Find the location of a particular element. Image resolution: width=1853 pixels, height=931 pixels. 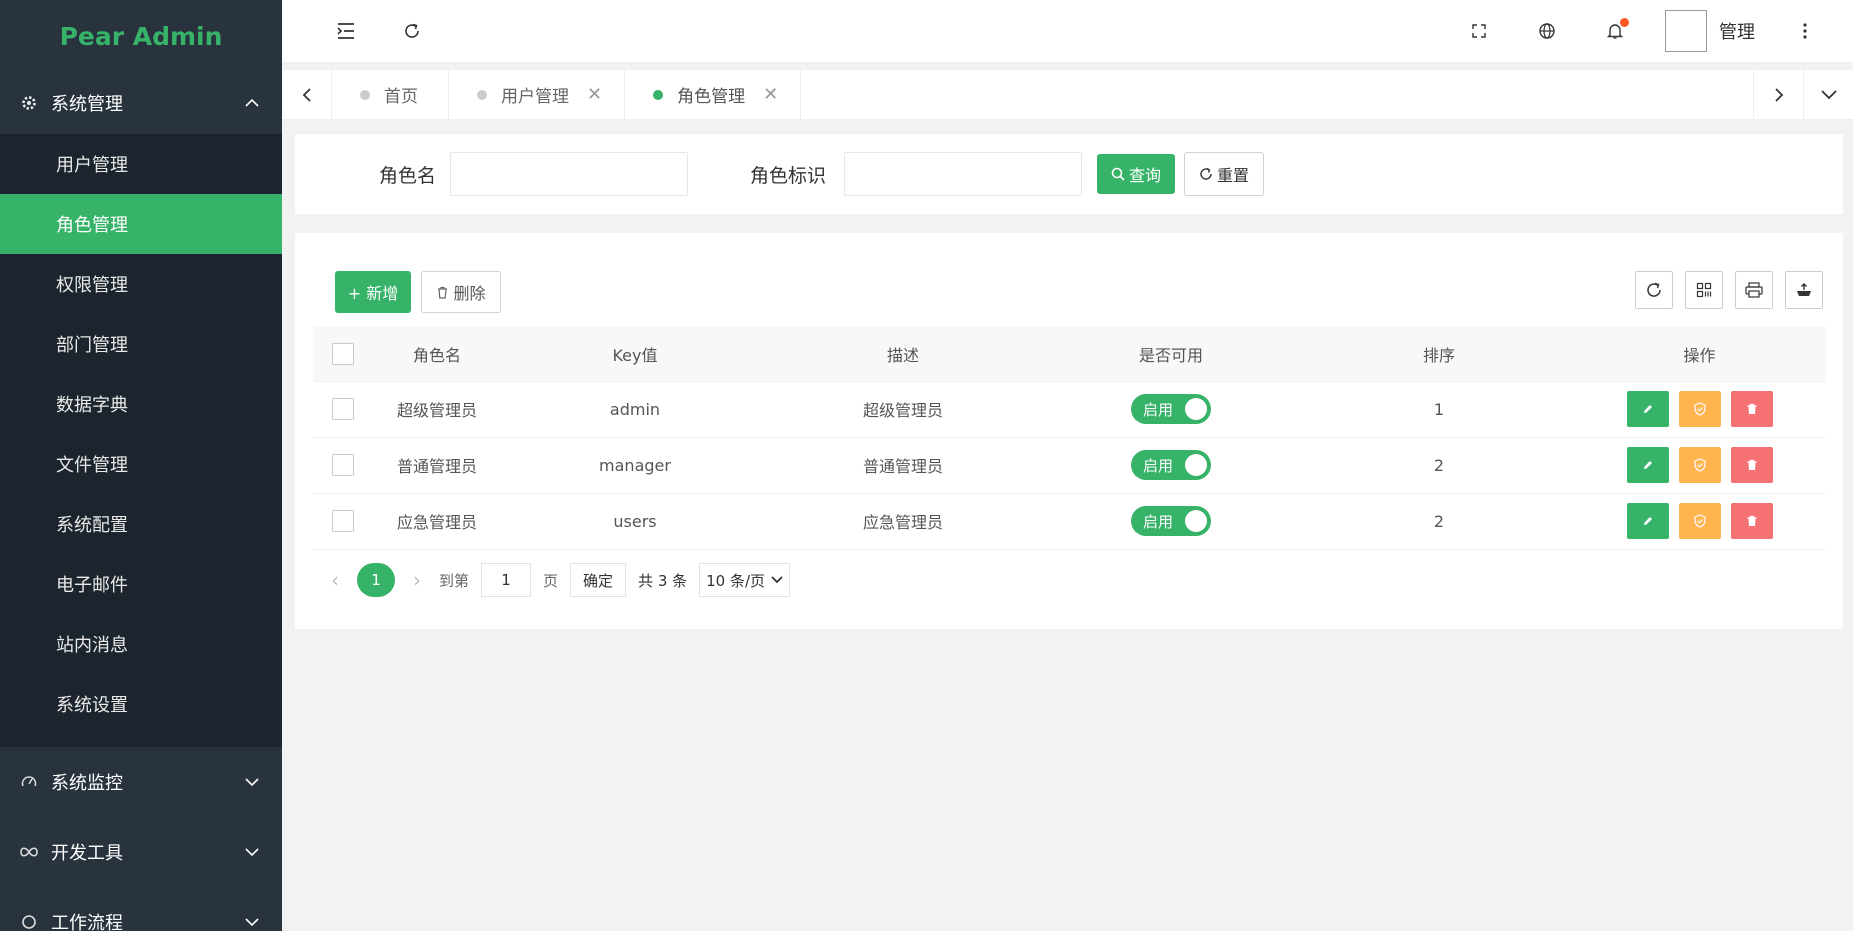

menu-group-monitor: 系统监控 is located at coordinates (141, 782).